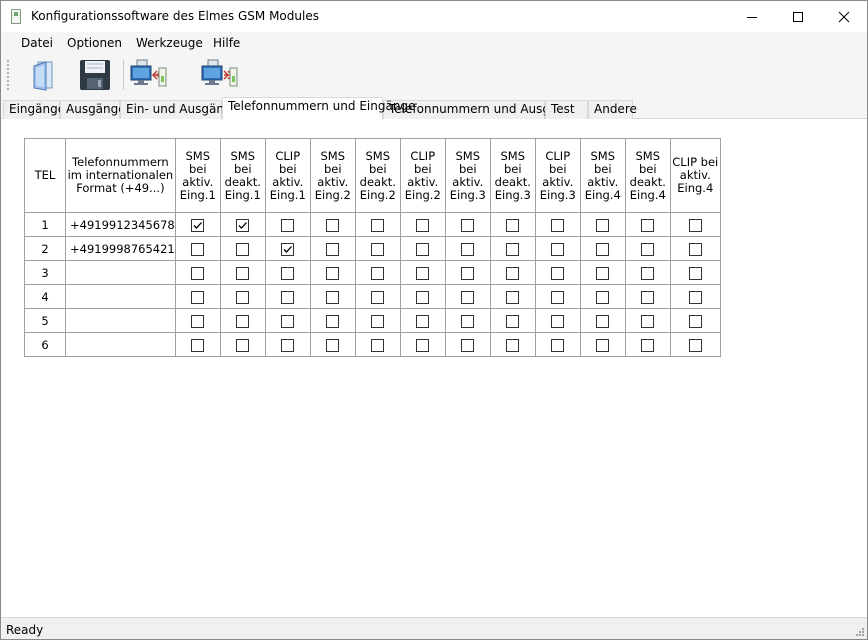 The width and height of the screenshot is (868, 640). Describe the element at coordinates (612, 109) in the screenshot. I see `tab-andere: Andere` at that location.